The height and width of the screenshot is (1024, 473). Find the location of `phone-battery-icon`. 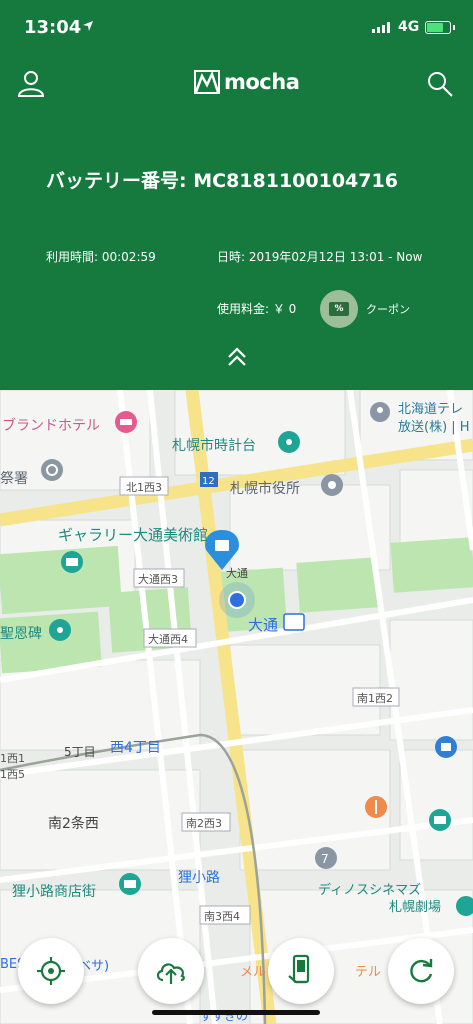

phone-battery-icon is located at coordinates (299, 969).